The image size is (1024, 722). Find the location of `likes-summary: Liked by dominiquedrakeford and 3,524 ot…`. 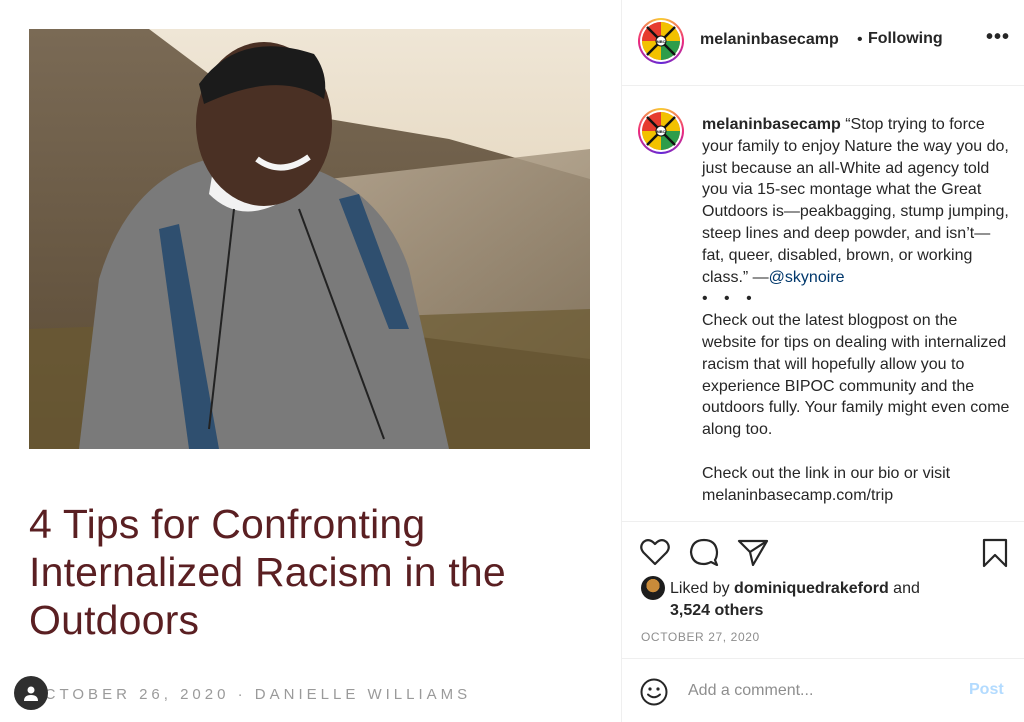

likes-summary: Liked by dominiquedrakeford and 3,524 ot… is located at coordinates (835, 600).